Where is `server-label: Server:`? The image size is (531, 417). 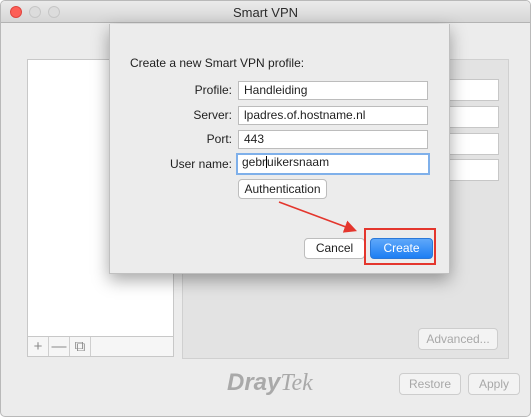 server-label: Server: is located at coordinates (212, 115).